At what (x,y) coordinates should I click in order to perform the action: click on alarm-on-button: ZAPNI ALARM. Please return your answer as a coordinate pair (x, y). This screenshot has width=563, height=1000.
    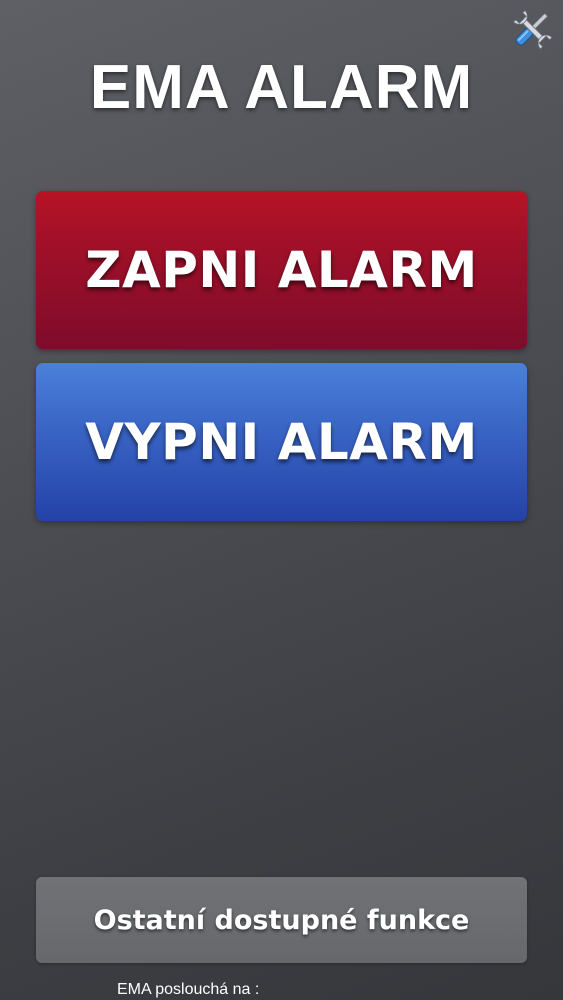
    Looking at the image, I should click on (281, 270).